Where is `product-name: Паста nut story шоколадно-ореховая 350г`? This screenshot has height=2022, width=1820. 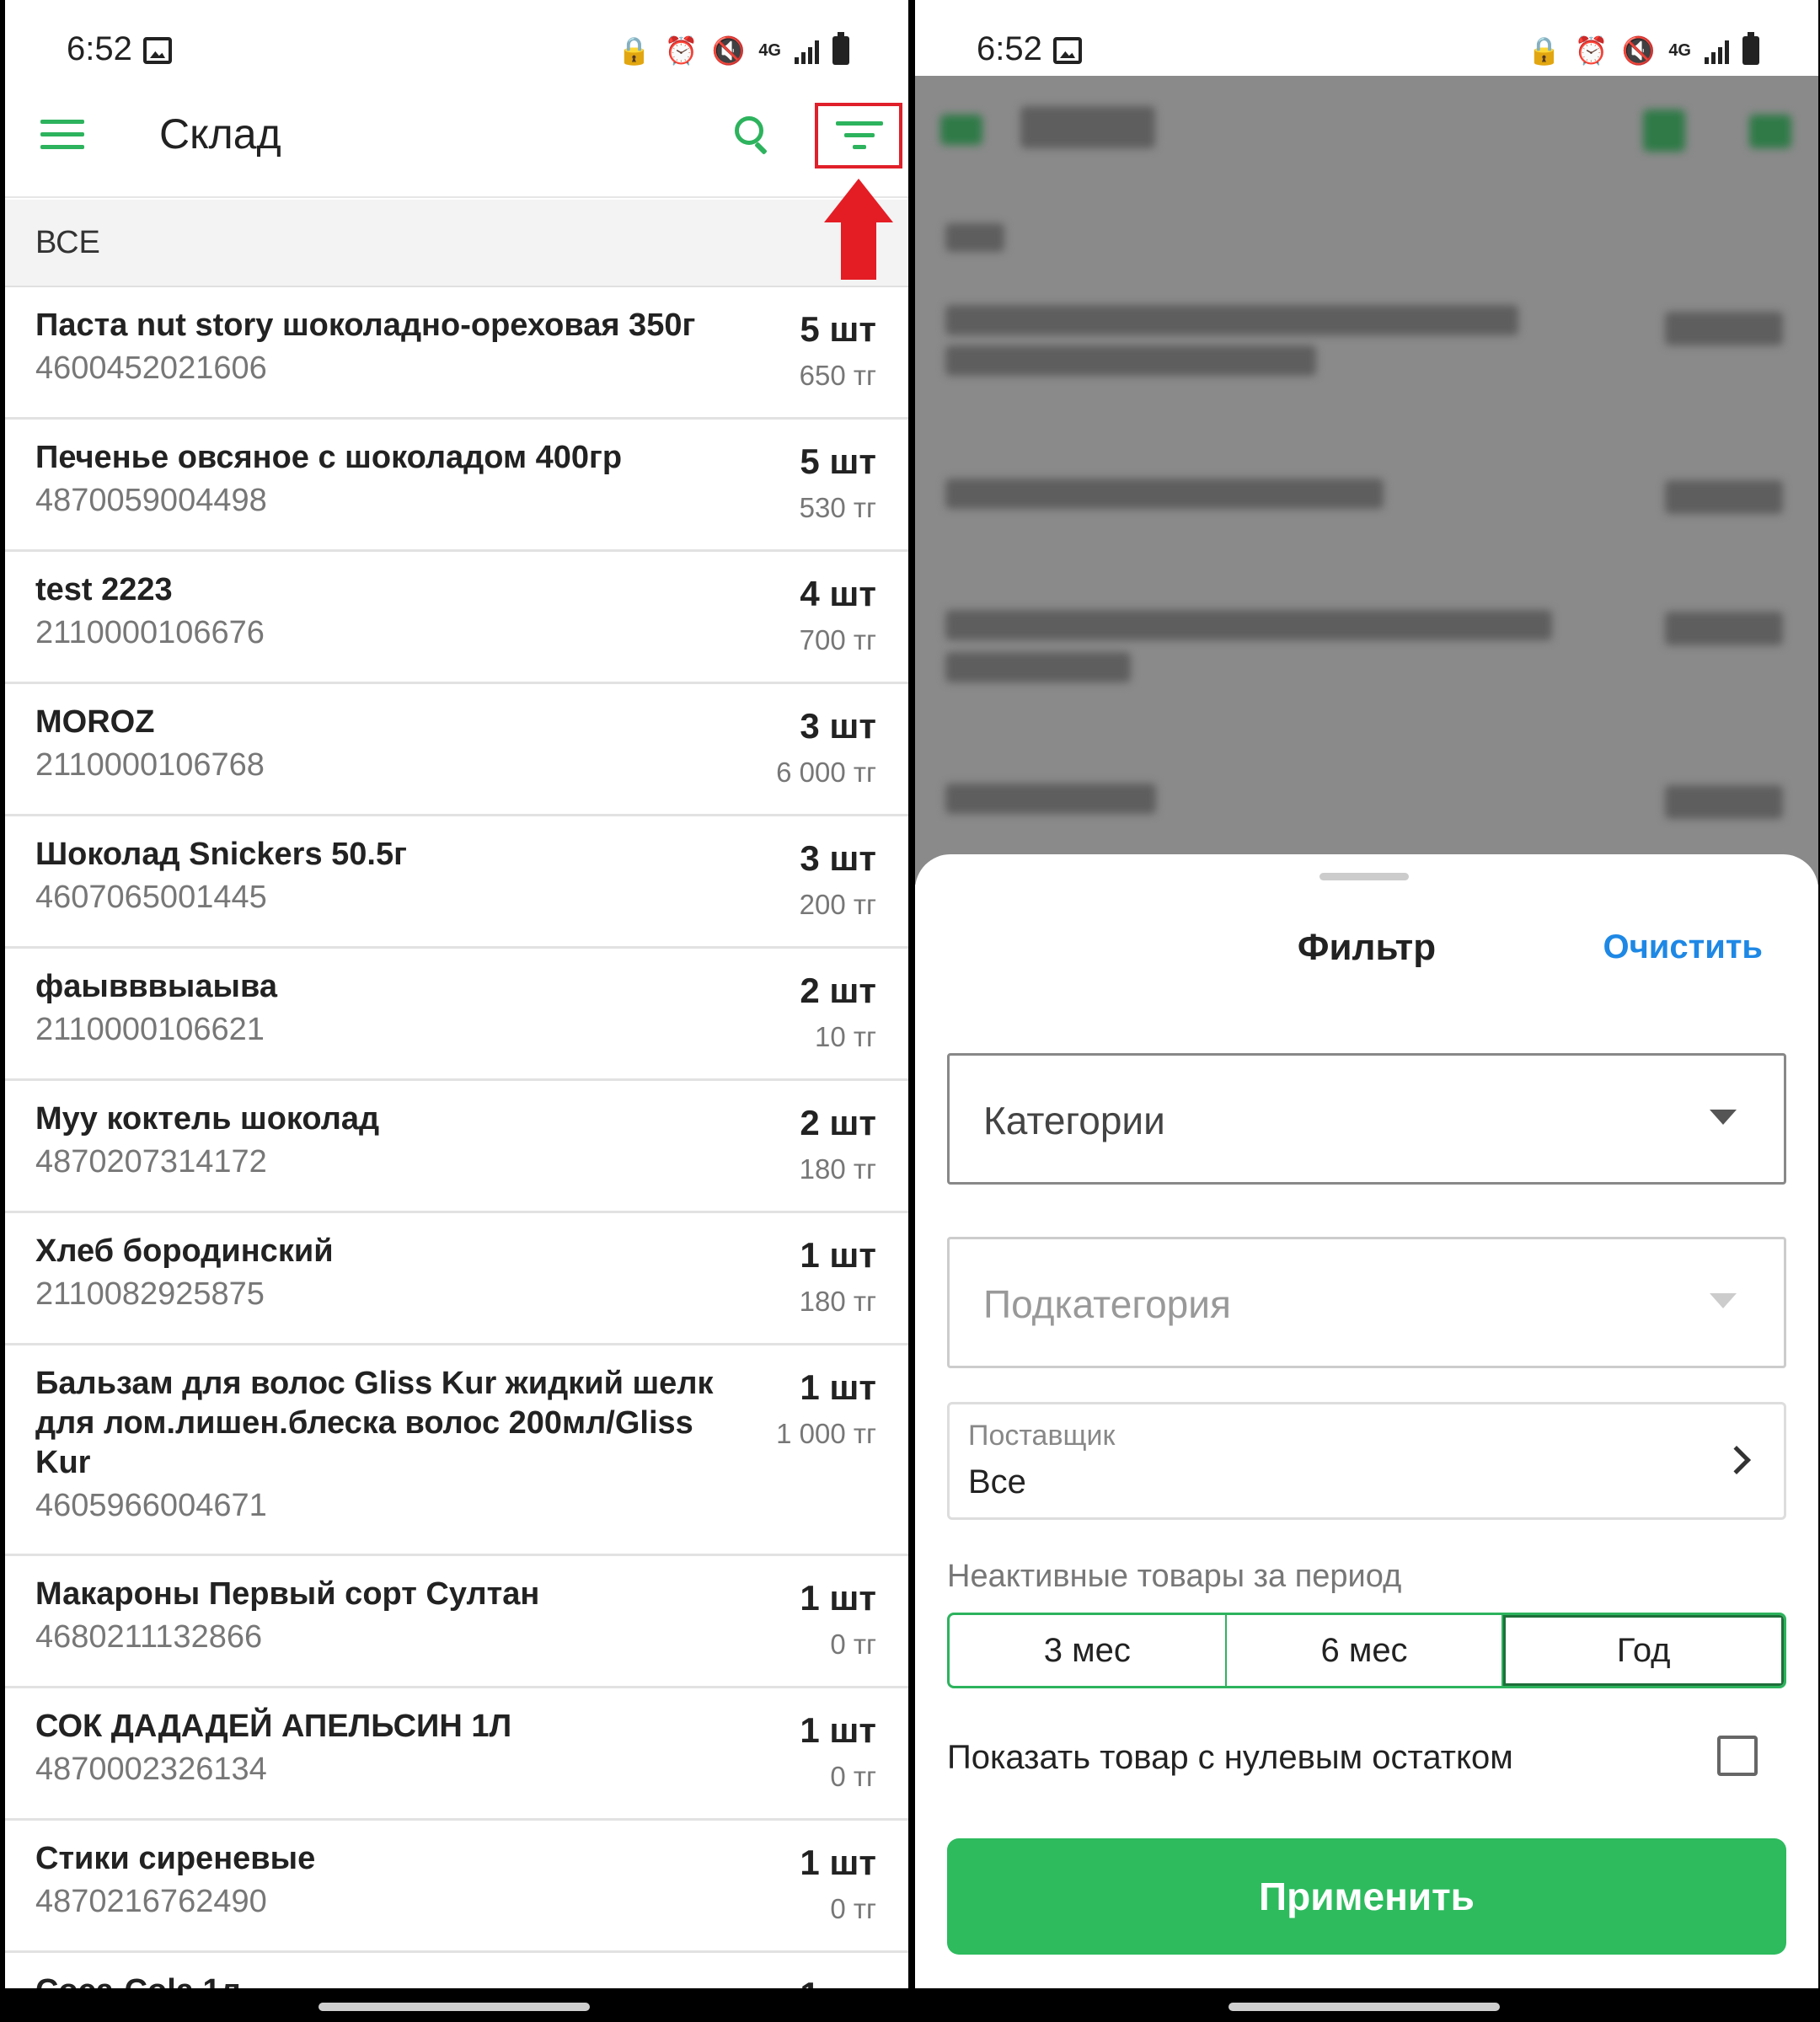 product-name: Паста nut story шоколадно-ореховая 350г is located at coordinates (365, 325).